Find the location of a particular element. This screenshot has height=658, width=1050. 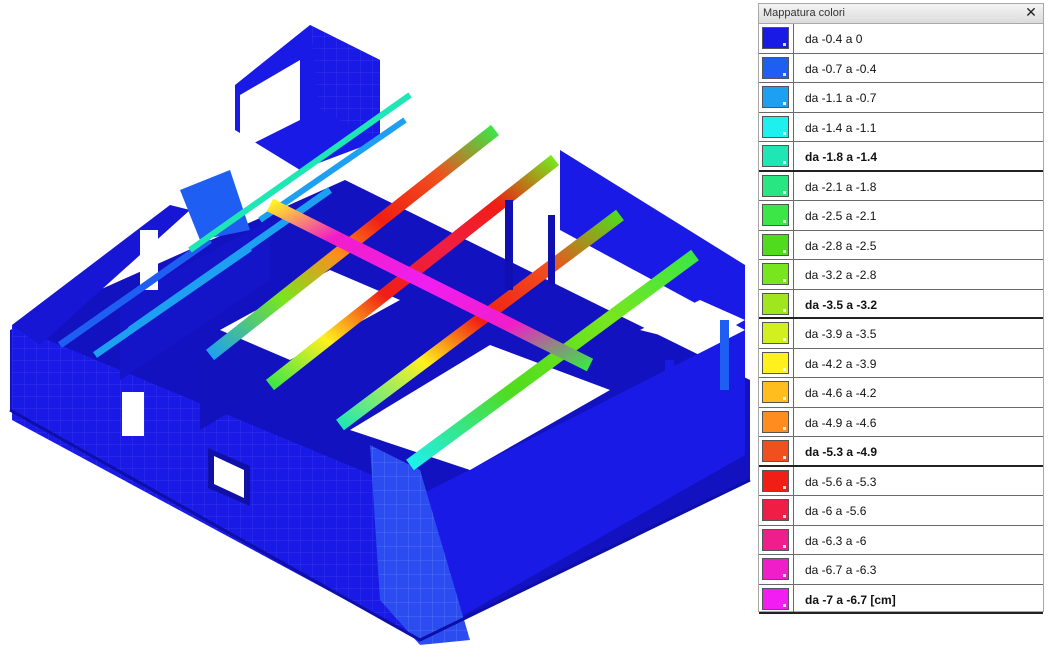

legend-row: da -6 a -5.6 is located at coordinates (901, 511).